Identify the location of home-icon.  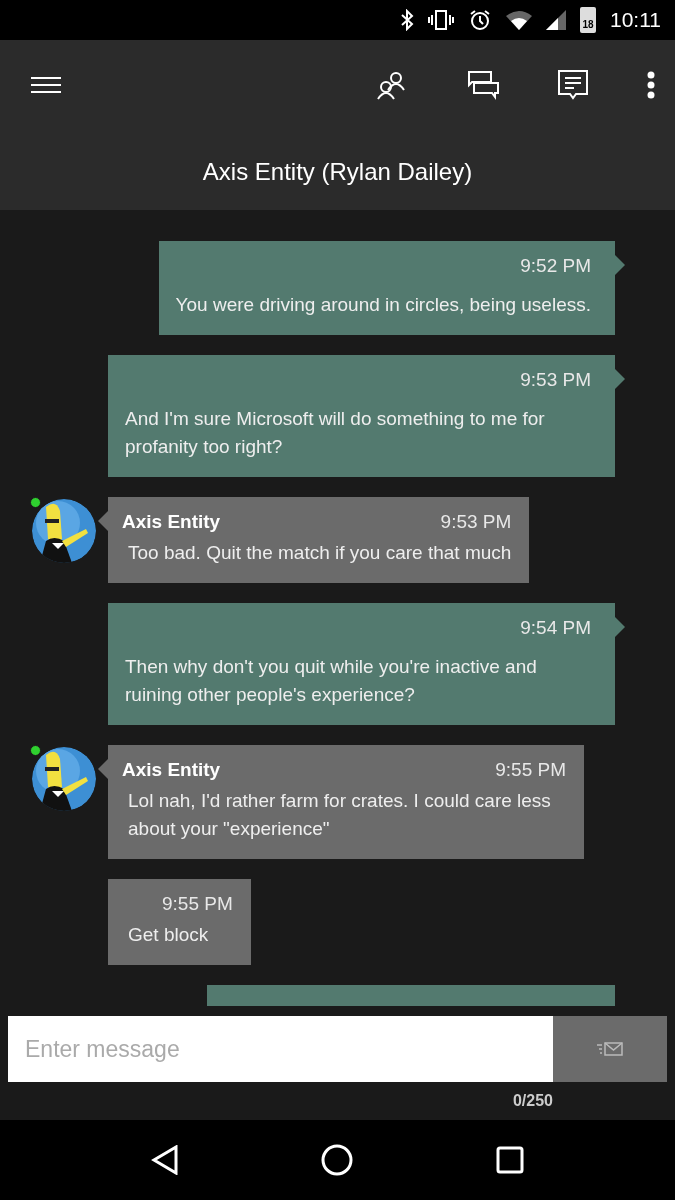
(337, 1160).